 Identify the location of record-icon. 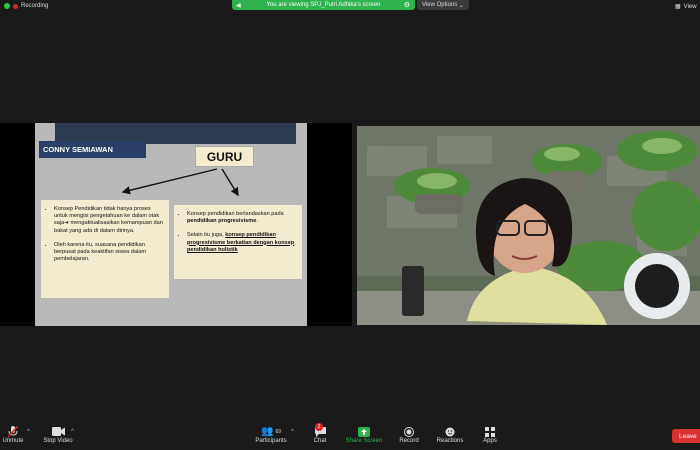
(409, 431).